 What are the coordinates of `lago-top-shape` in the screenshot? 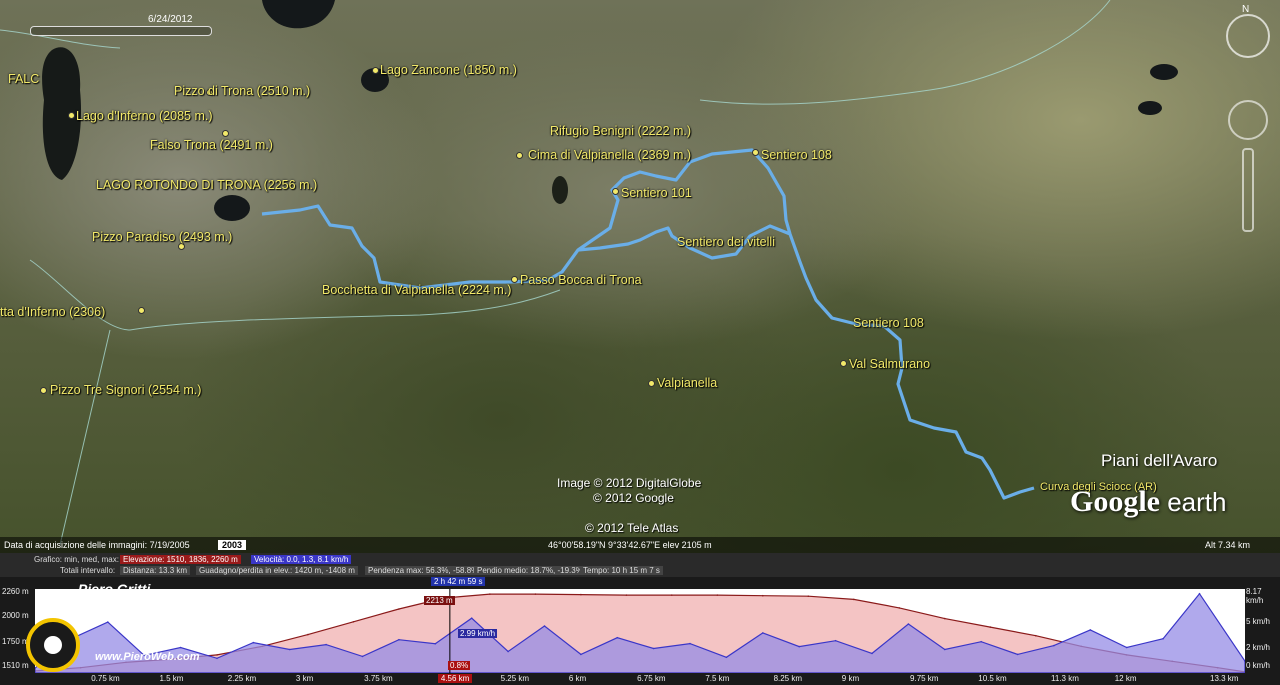 It's located at (298, 14).